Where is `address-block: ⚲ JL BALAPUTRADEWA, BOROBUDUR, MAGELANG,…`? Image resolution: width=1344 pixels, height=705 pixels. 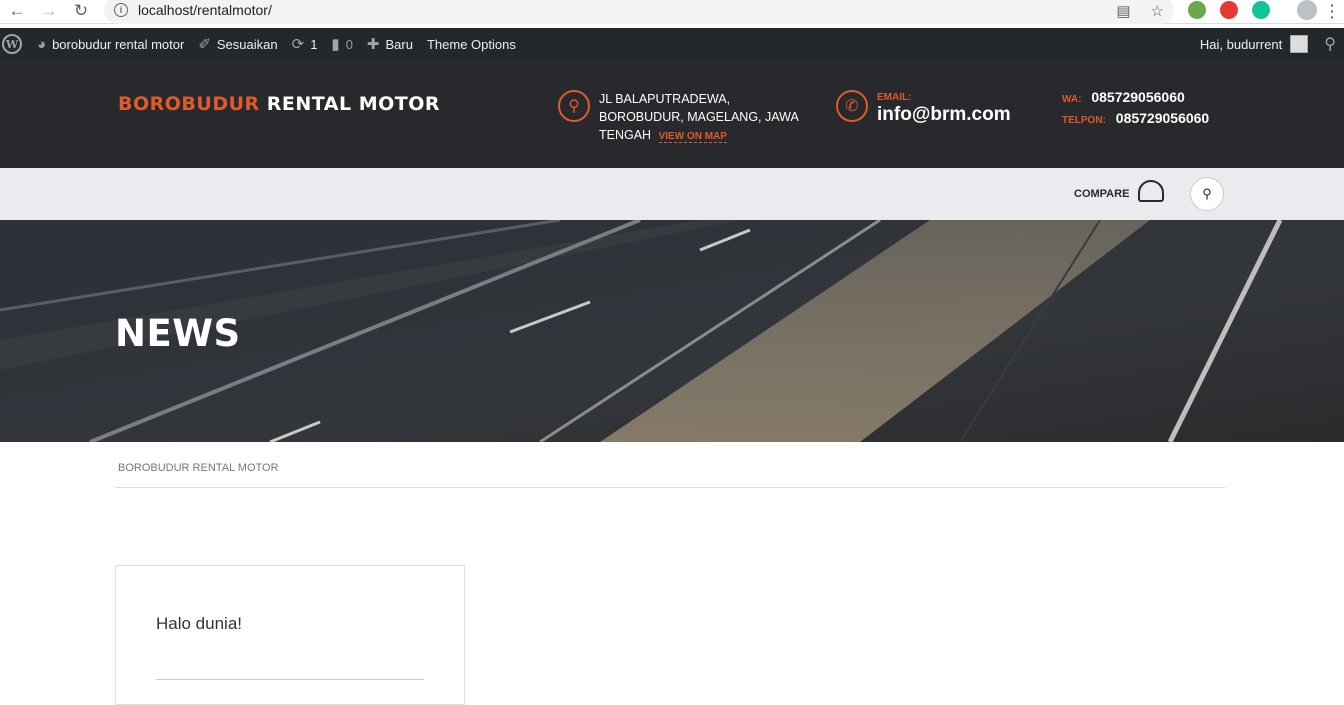 address-block: ⚲ JL BALAPUTRADEWA, BOROBUDUR, MAGELANG,… is located at coordinates (686, 118).